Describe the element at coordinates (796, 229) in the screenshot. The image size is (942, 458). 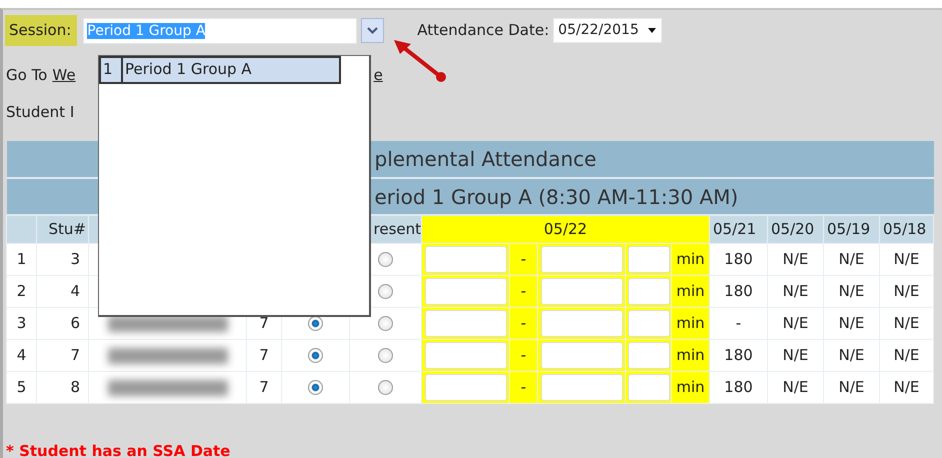
I see `column-header: 05/20` at that location.